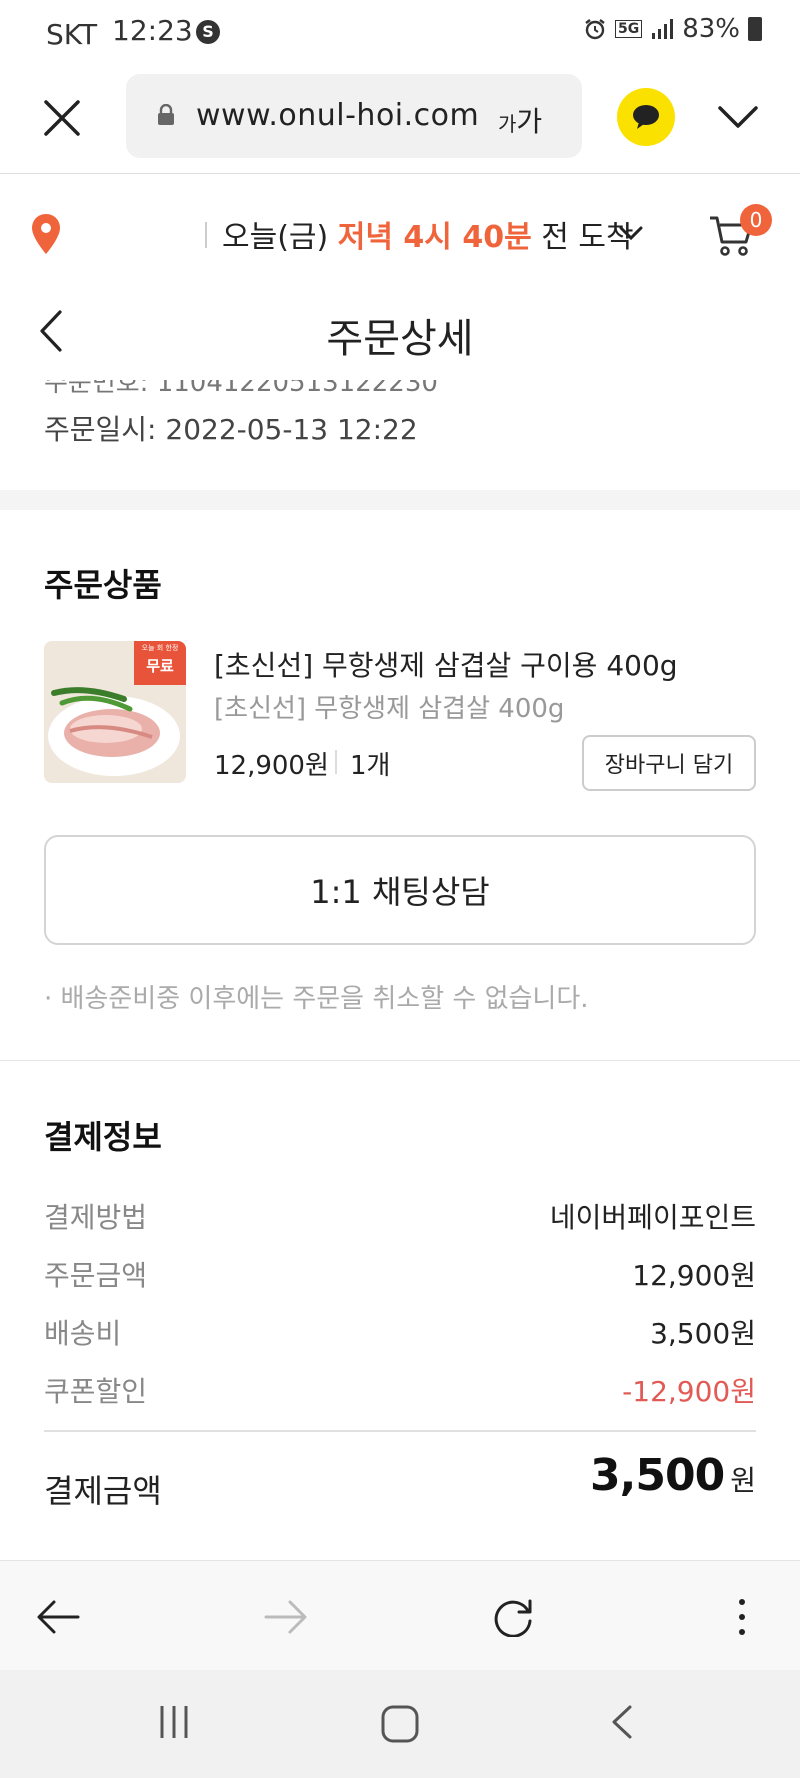 The width and height of the screenshot is (800, 1778). I want to click on forward-arrow-icon, so click(286, 1617).